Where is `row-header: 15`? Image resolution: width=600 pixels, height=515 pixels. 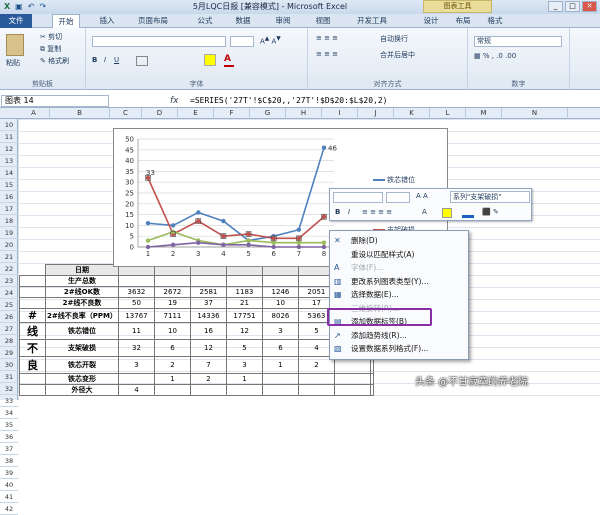 row-header: 15 is located at coordinates (9, 185).